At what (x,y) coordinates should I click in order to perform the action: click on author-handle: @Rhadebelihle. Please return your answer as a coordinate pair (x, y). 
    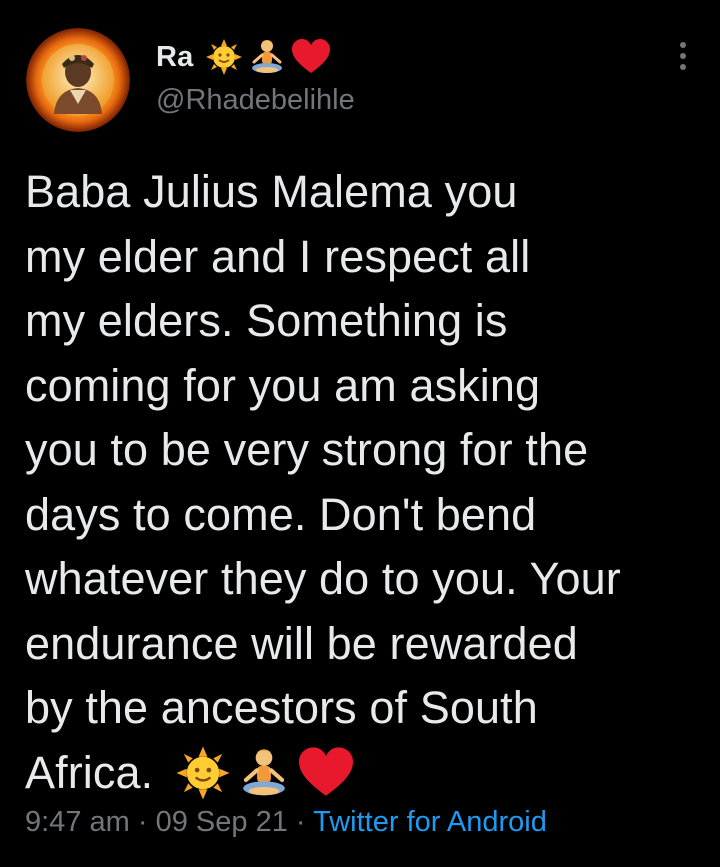
    Looking at the image, I should click on (255, 100).